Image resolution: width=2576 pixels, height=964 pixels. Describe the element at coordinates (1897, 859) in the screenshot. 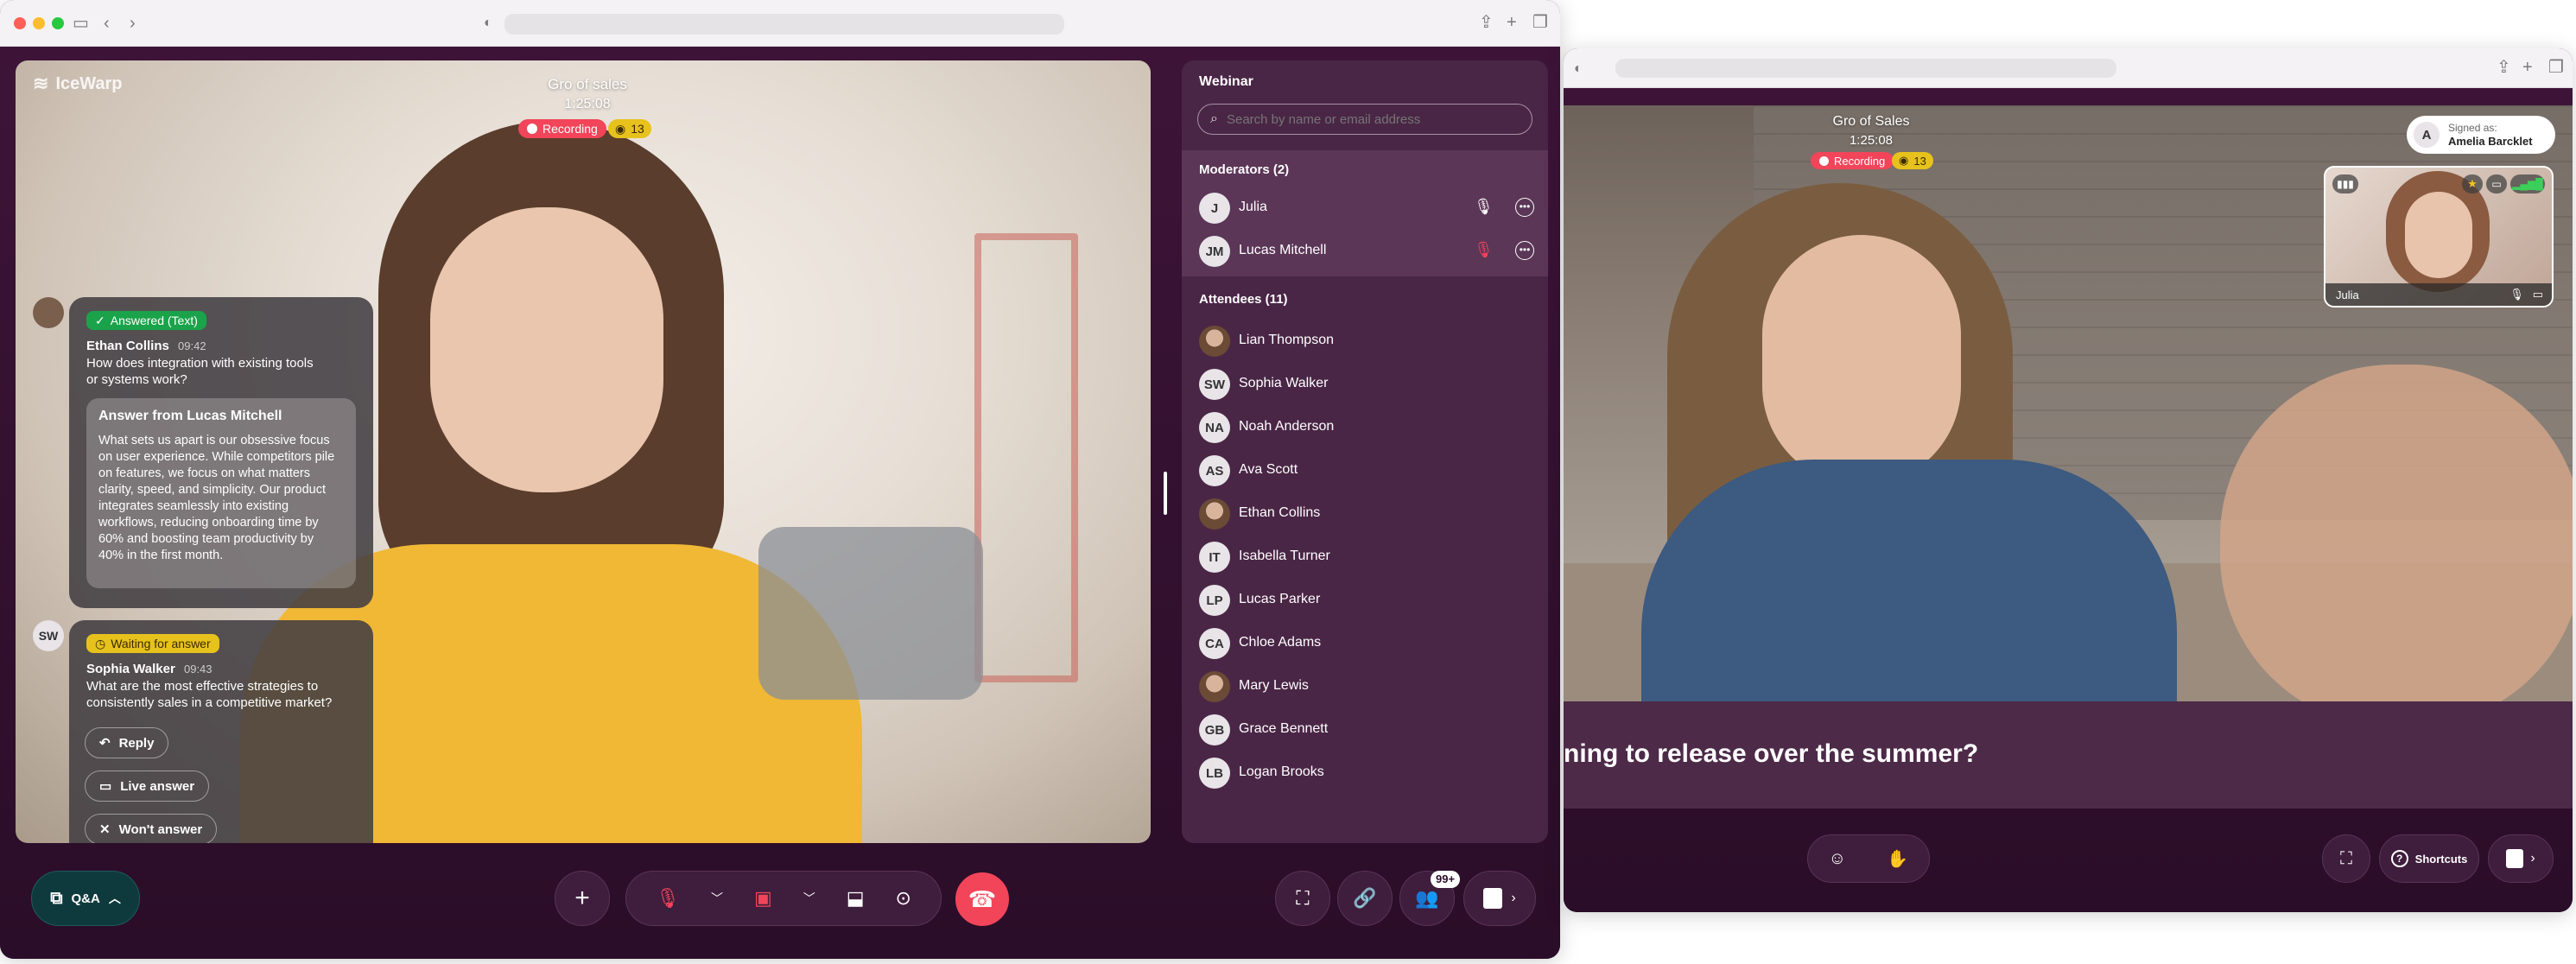

I see `raise-hand-icon: ✋` at that location.